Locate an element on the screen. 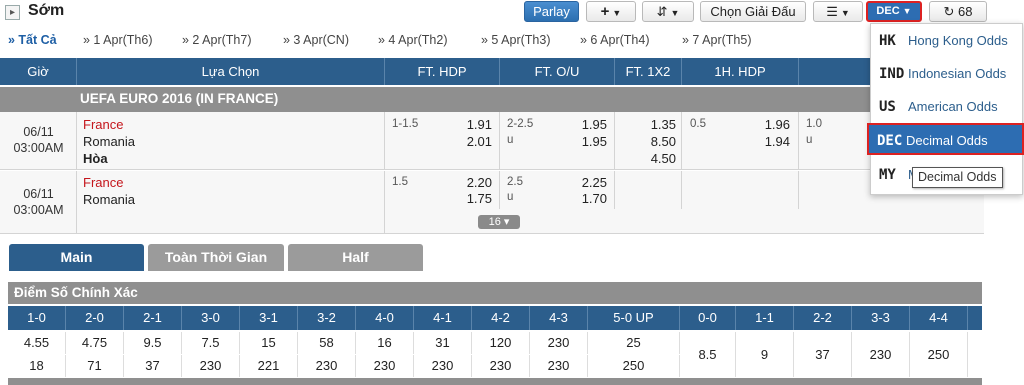 The height and width of the screenshot is (385, 1024). chevron-down-icon: ▾ is located at coordinates (506, 222).